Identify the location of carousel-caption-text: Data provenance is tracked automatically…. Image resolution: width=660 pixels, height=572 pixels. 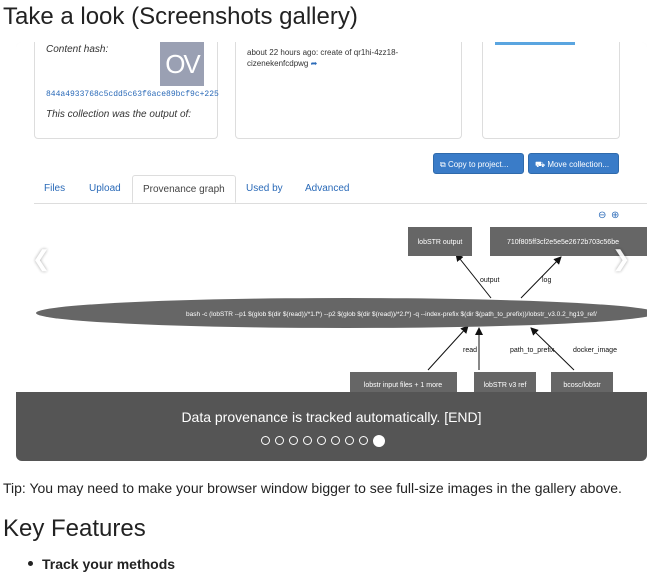
(331, 417).